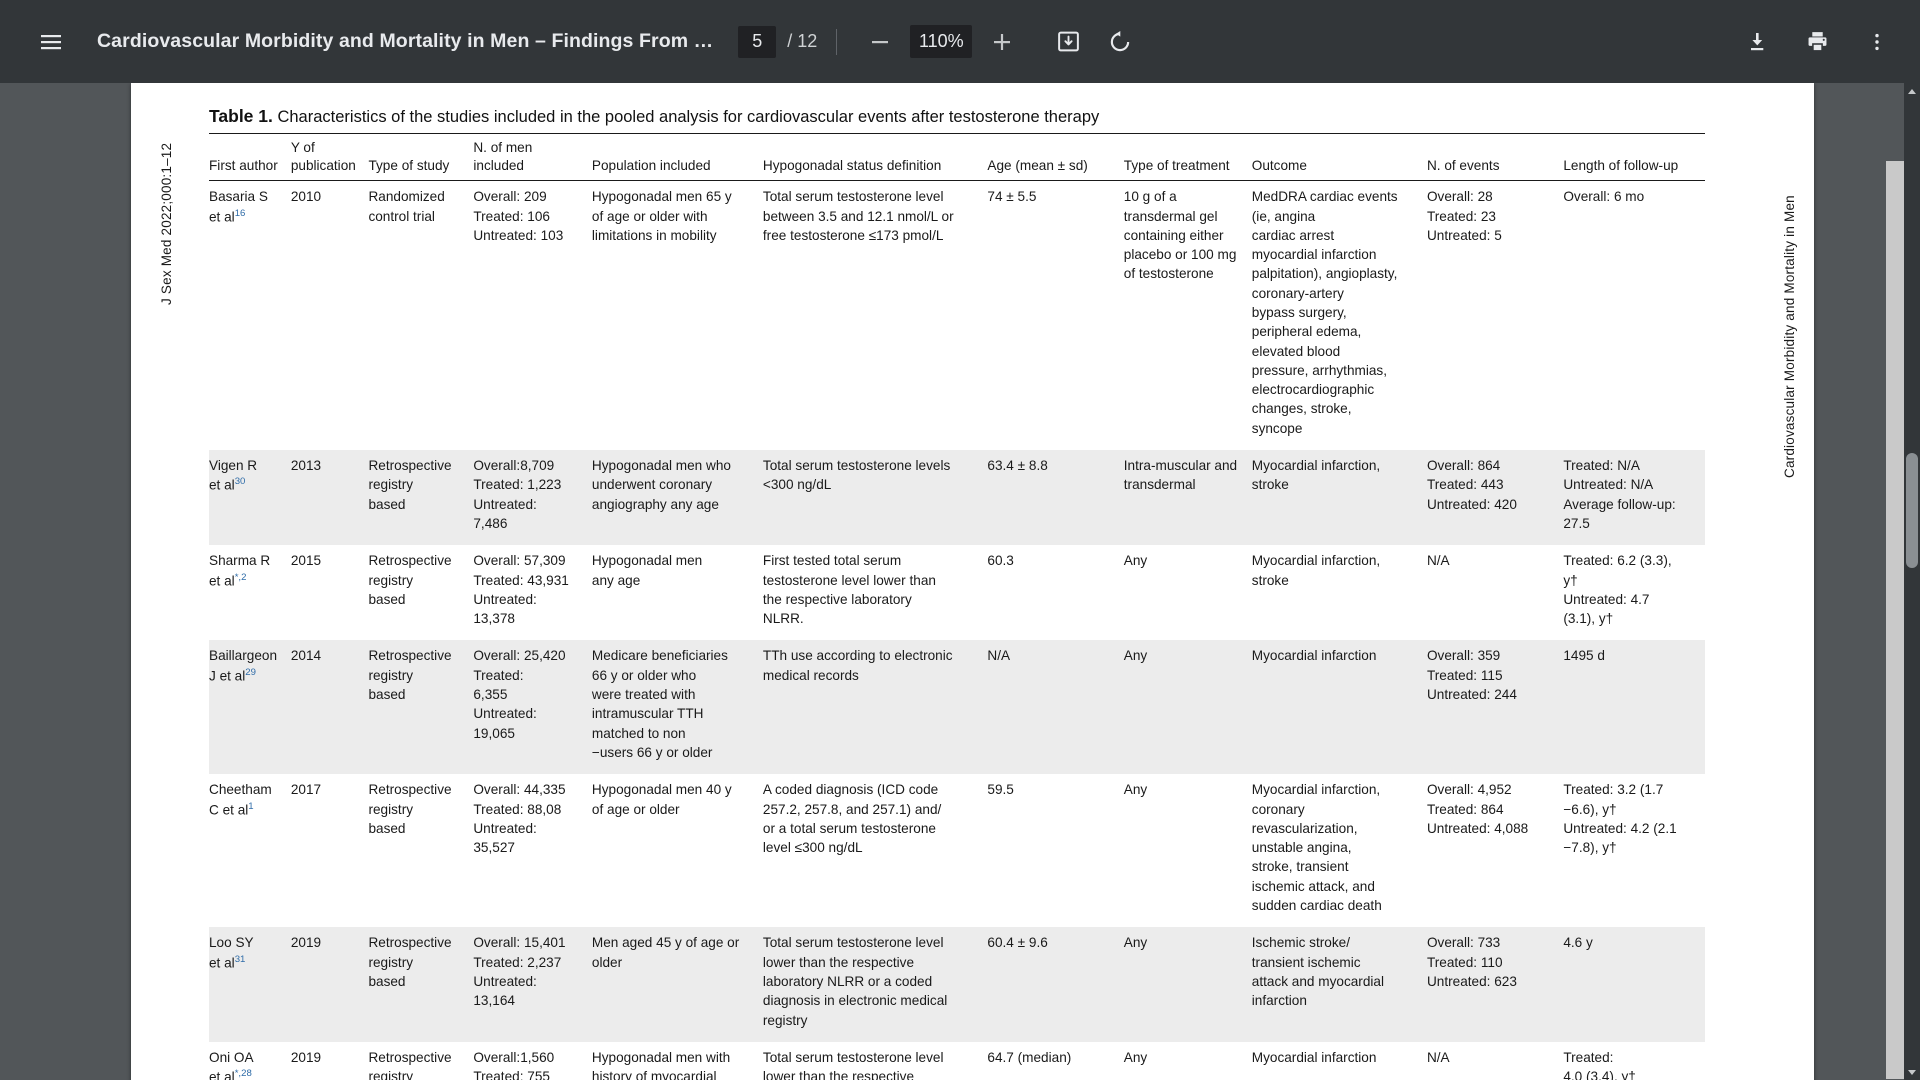  I want to click on cell-n-men: Overall: 209 Treated: 106 Untreated: 103, so click(518, 216).